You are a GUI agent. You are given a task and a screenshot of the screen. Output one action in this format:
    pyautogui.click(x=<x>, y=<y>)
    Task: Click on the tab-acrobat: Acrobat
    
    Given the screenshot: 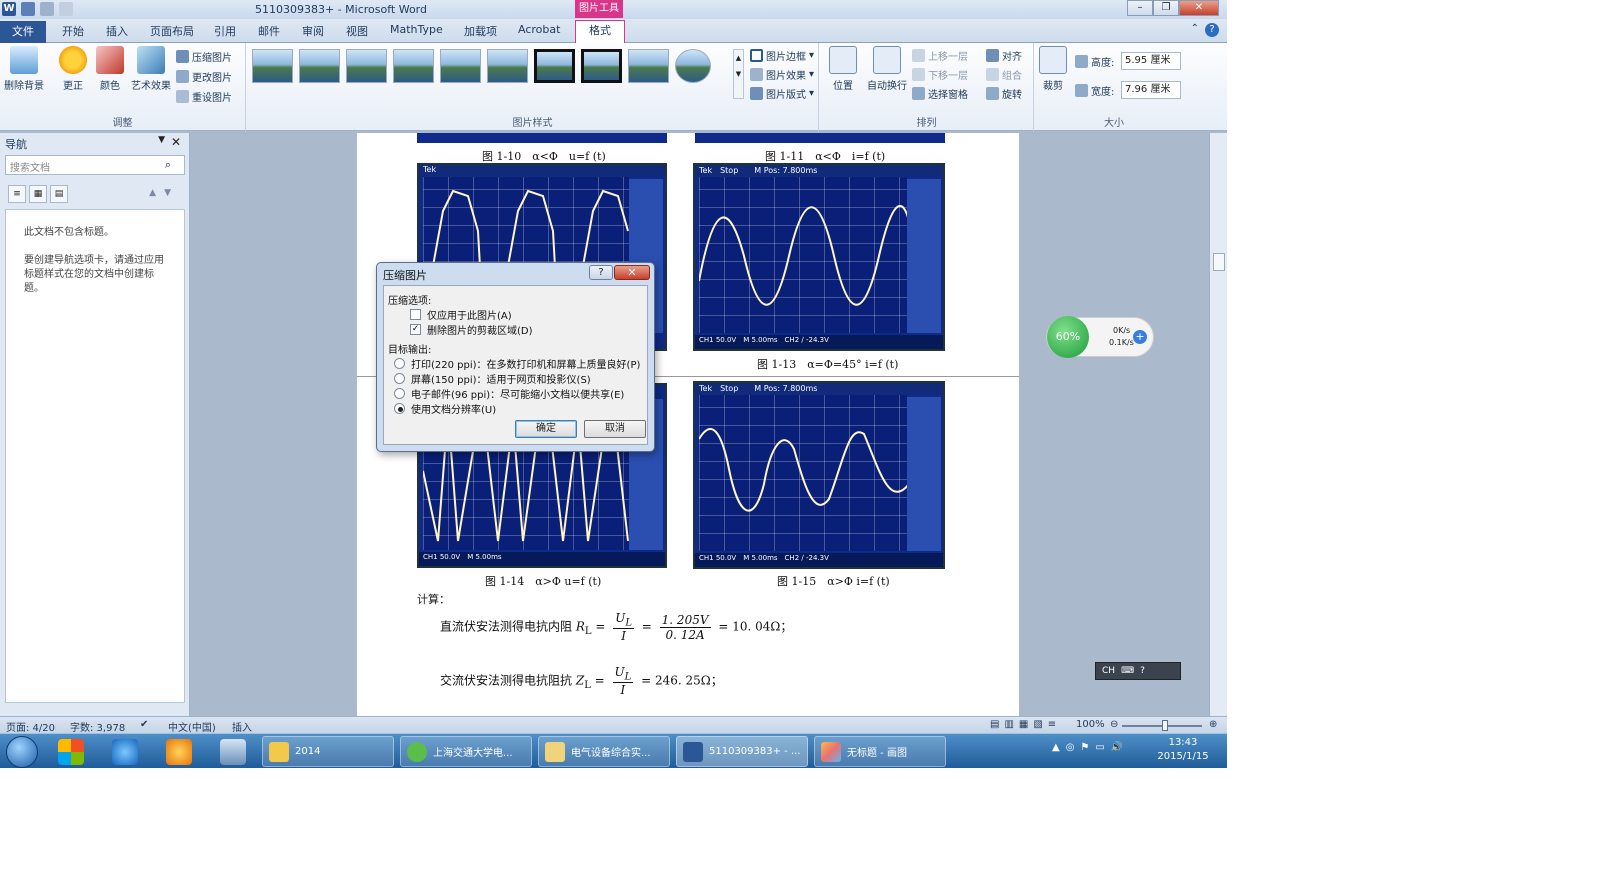 What is the action you would take?
    pyautogui.click(x=539, y=29)
    